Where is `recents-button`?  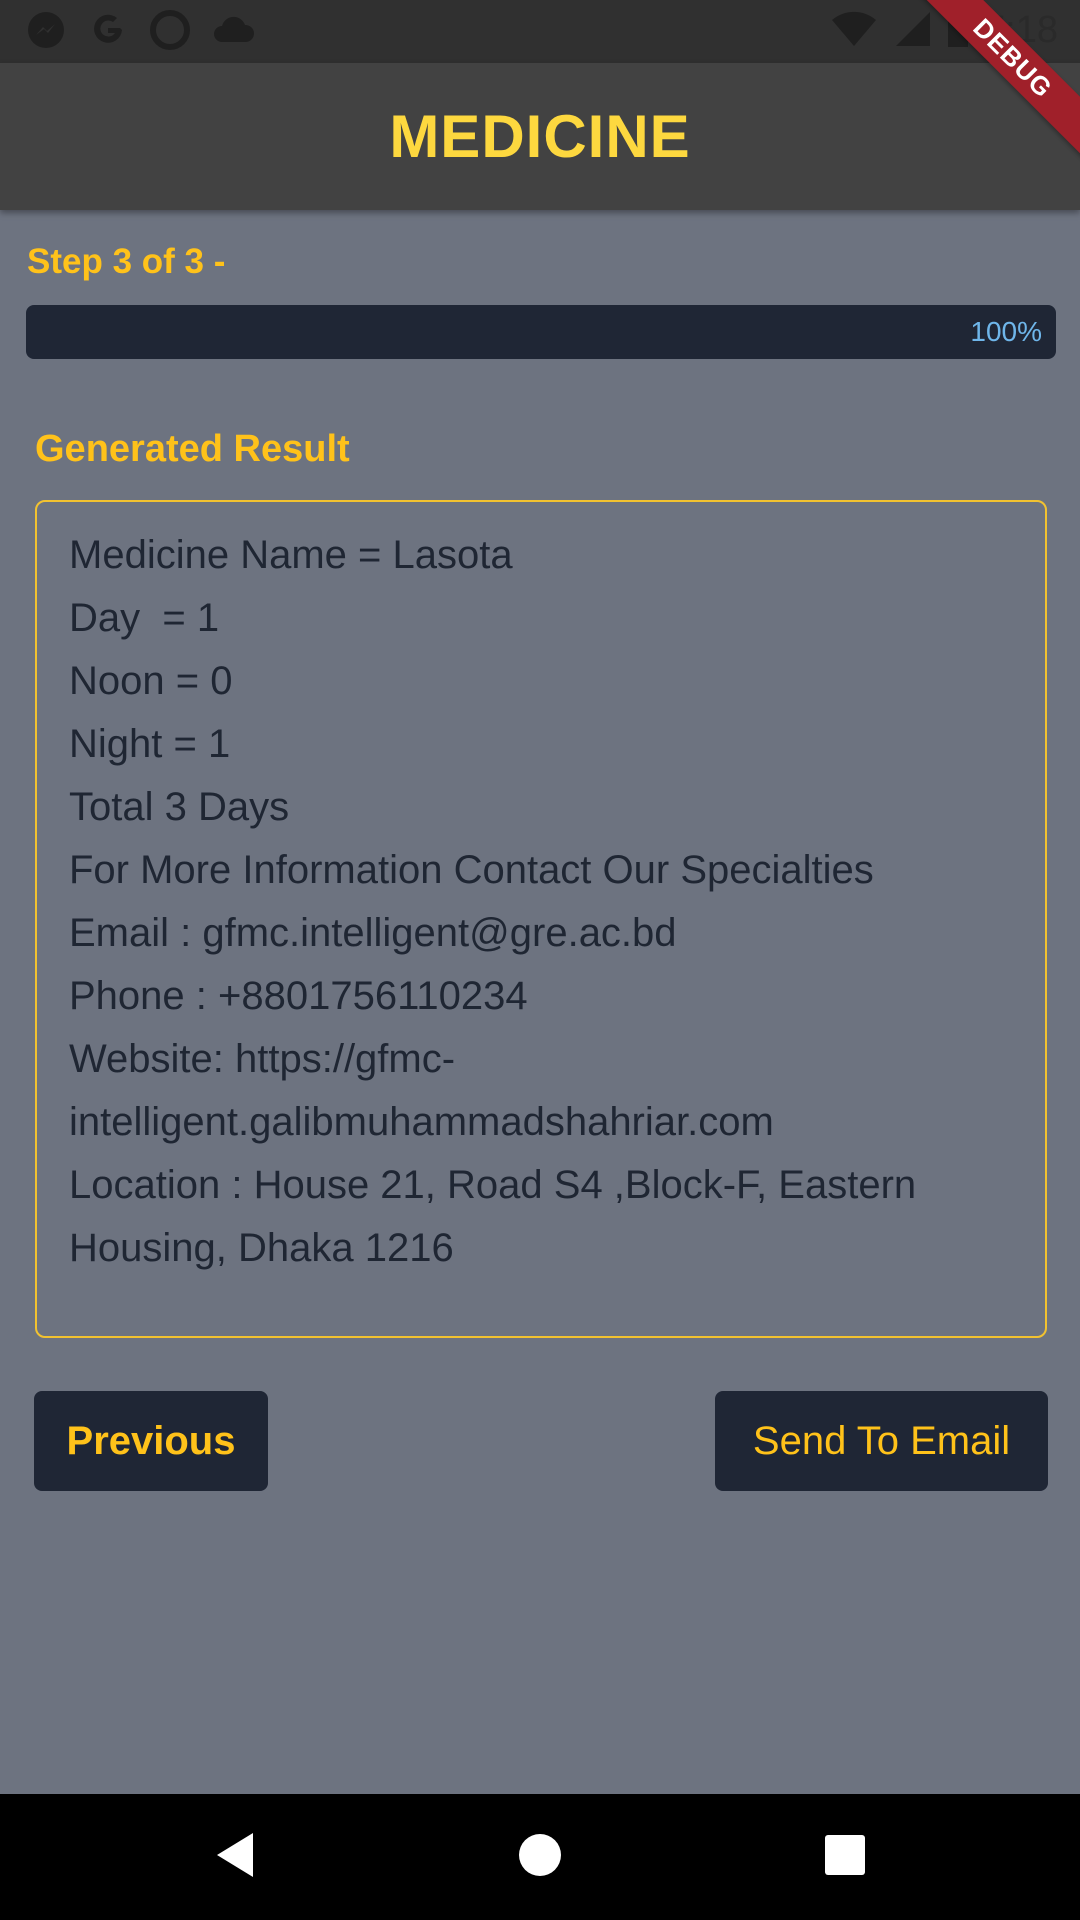 recents-button is located at coordinates (845, 1857).